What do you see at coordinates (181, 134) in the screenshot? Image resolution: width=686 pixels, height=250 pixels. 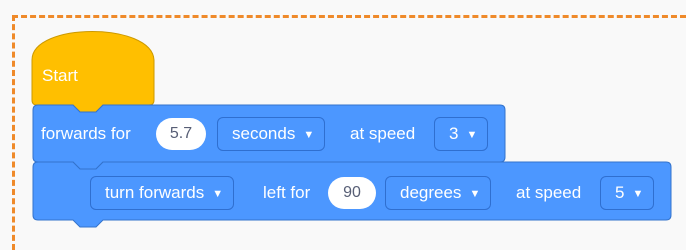 I see `duration-input: 5.7` at bounding box center [181, 134].